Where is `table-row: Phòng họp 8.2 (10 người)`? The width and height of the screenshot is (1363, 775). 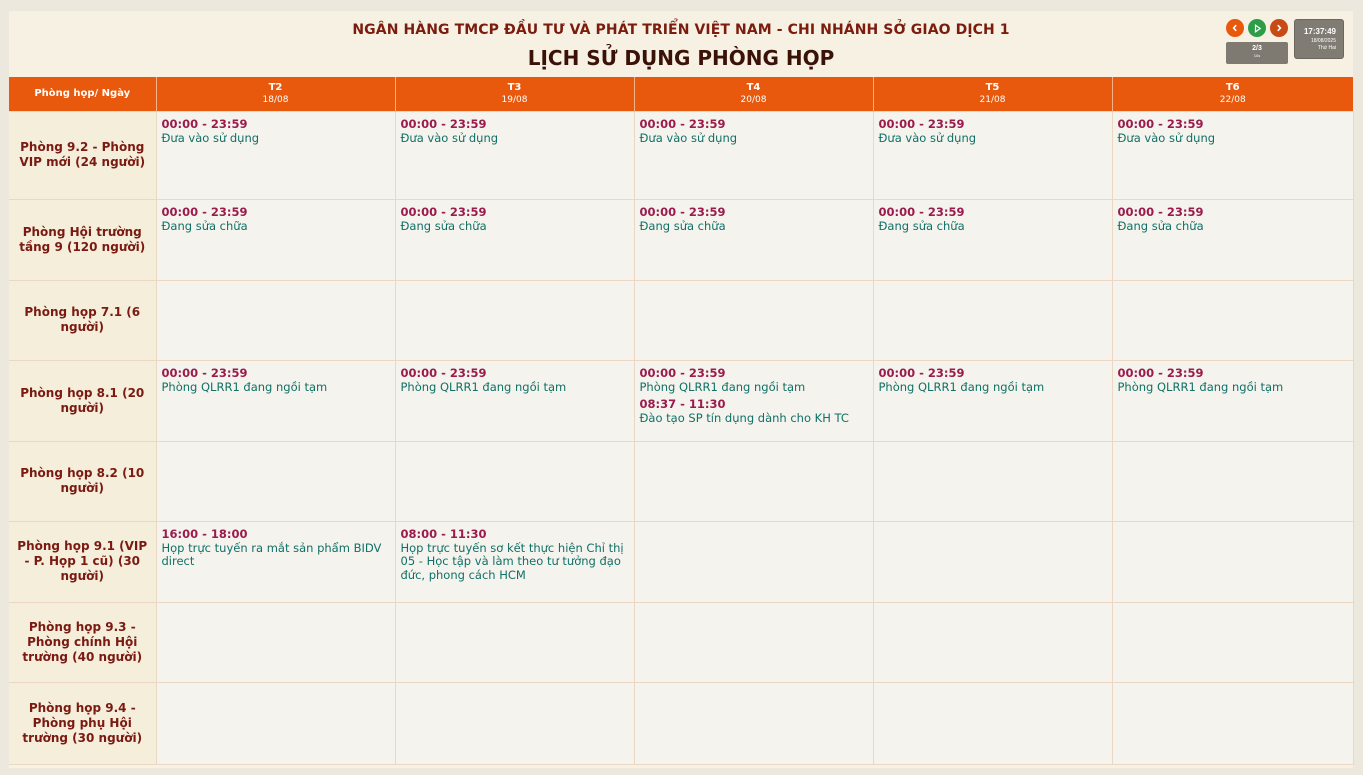
table-row: Phòng họp 8.2 (10 người) is located at coordinates (681, 481).